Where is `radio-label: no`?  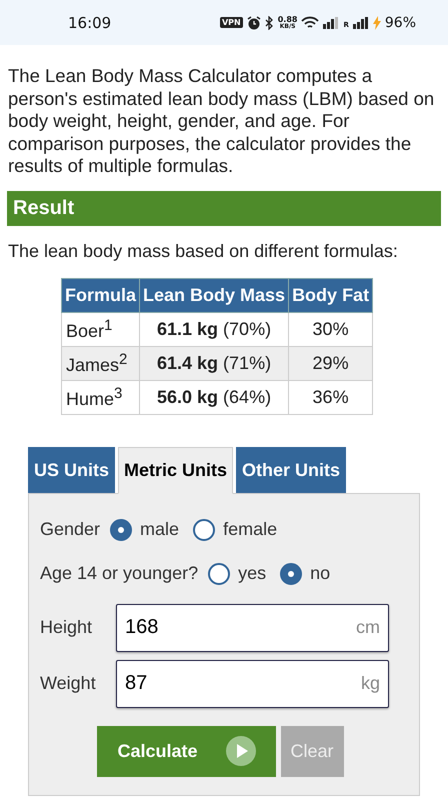
radio-label: no is located at coordinates (320, 573).